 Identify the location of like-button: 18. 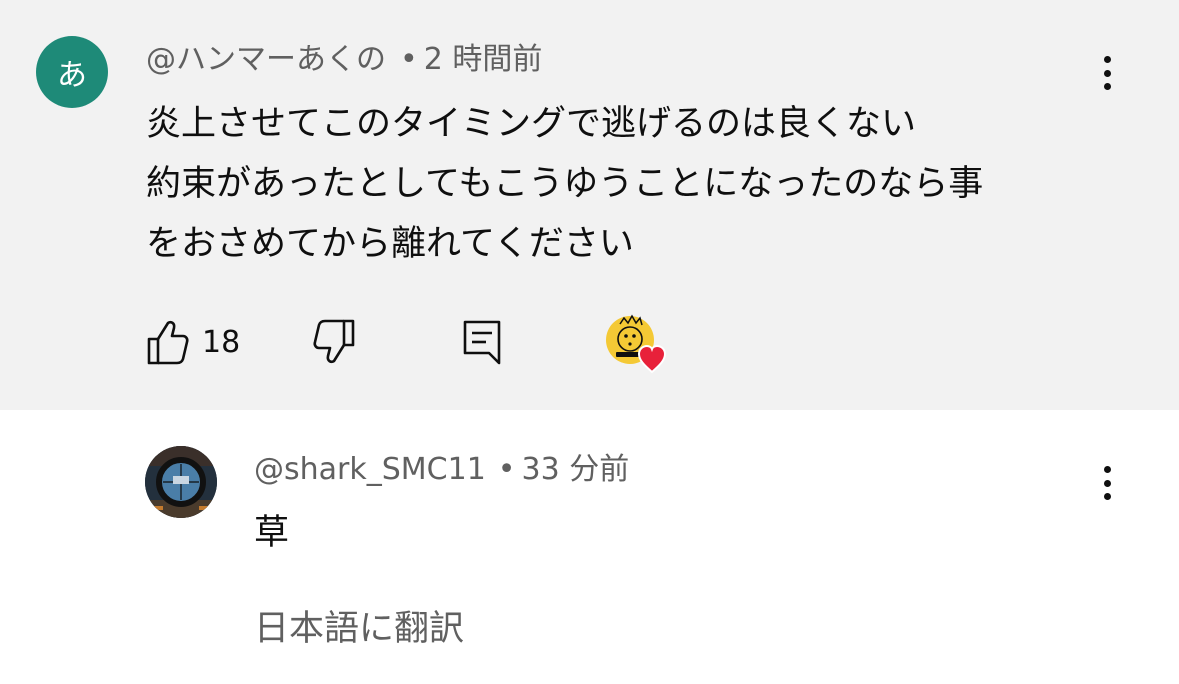
(201, 342).